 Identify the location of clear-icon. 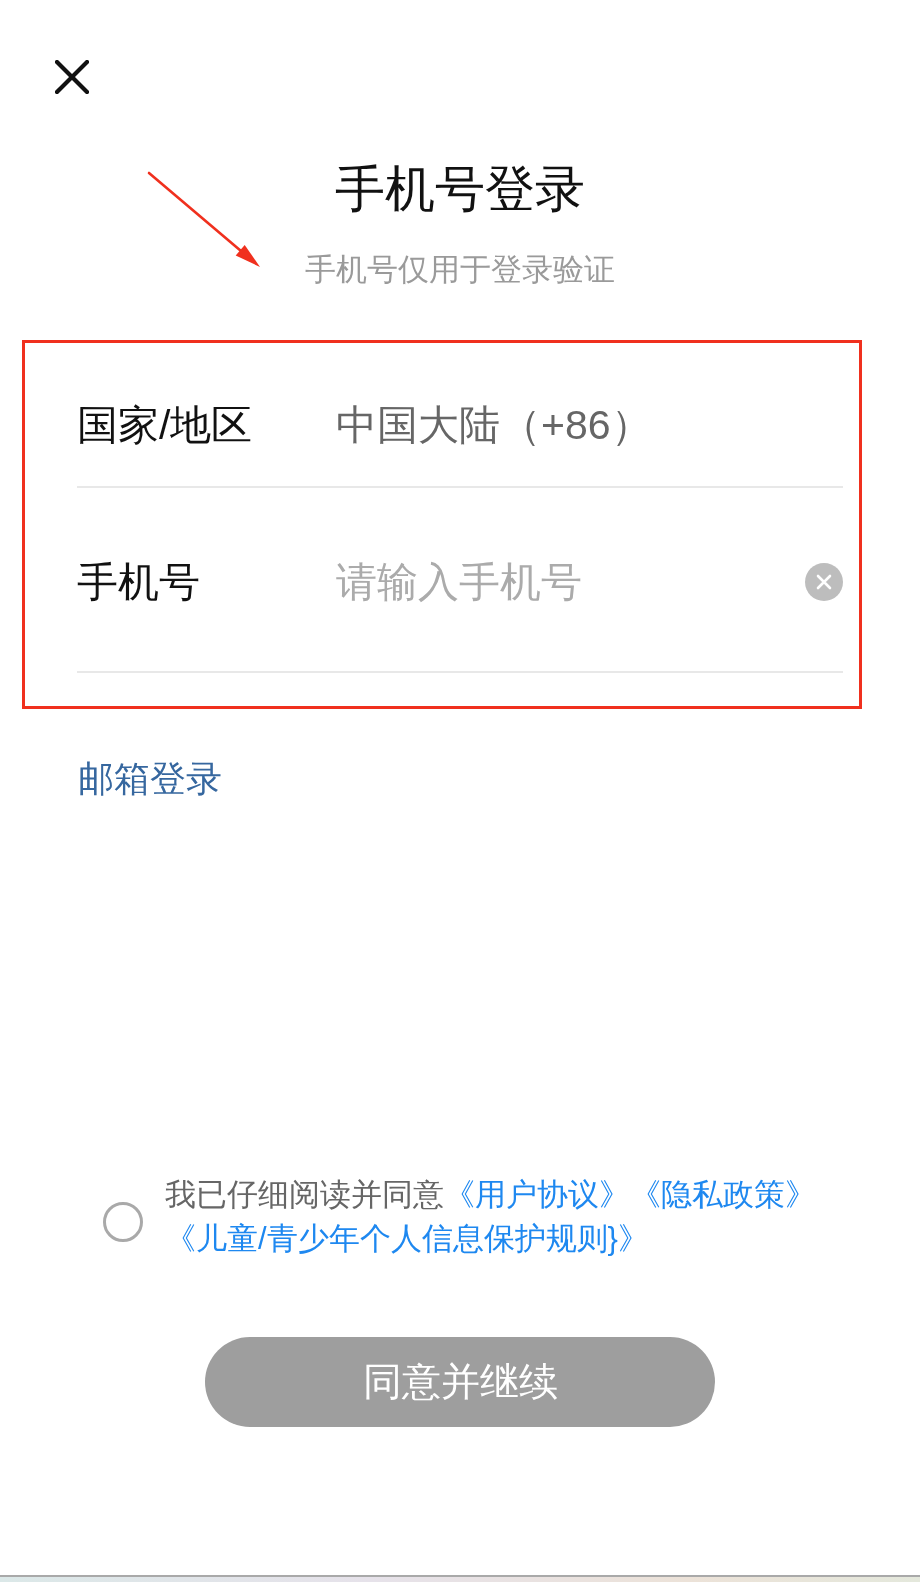
(824, 582).